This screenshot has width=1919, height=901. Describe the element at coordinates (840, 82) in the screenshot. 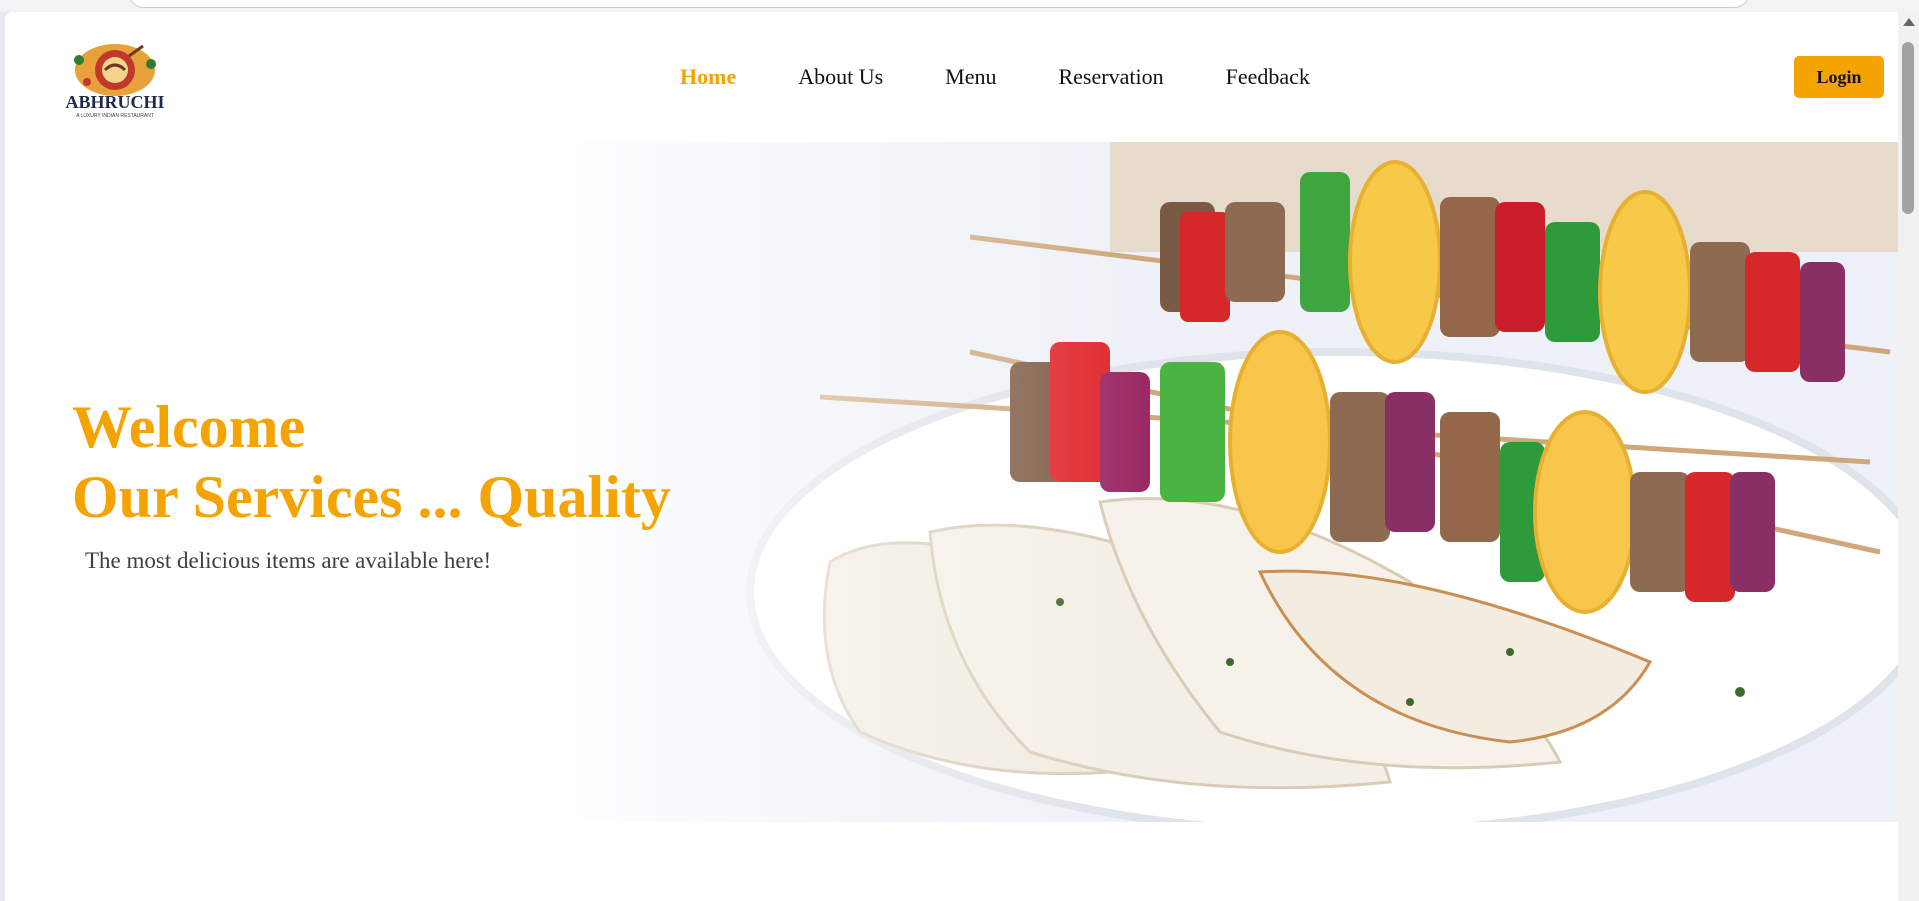

I see `nav-about-us: About Us` at that location.